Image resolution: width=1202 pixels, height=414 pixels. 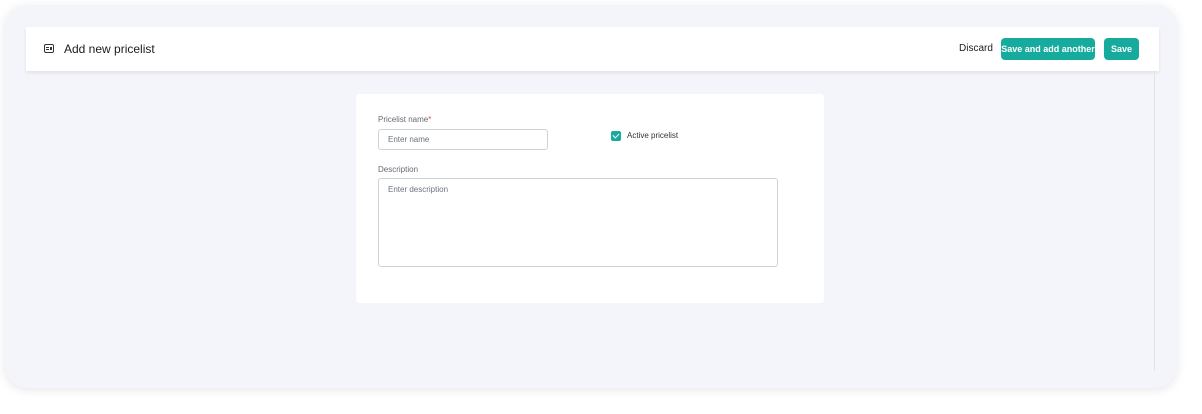 What do you see at coordinates (463, 139) in the screenshot?
I see `pricelist-name-input` at bounding box center [463, 139].